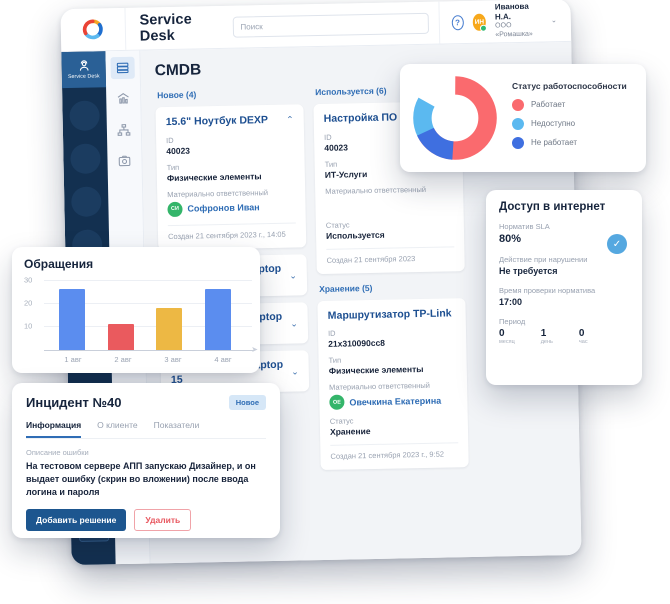 The image size is (670, 604). Describe the element at coordinates (346, 288) in the screenshot. I see `column-title-storage: Хранение (5)` at that location.